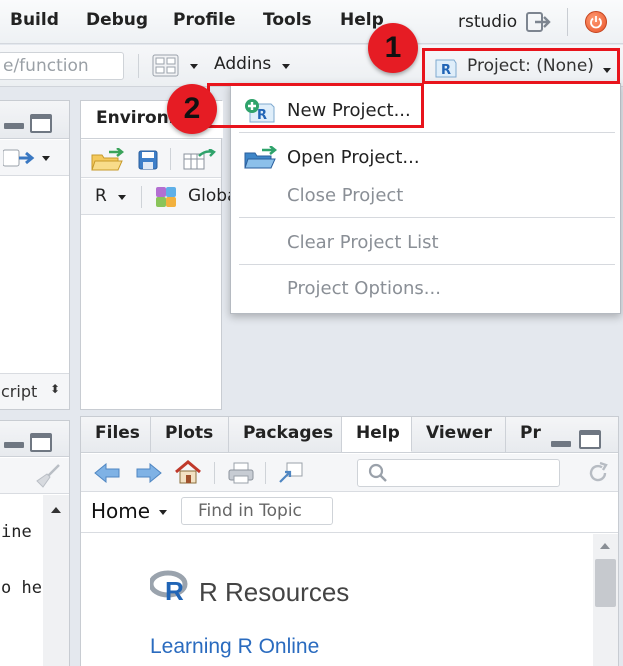 Image resolution: width=623 pixels, height=666 pixels. Describe the element at coordinates (116, 434) in the screenshot. I see `tab-files: Files` at that location.